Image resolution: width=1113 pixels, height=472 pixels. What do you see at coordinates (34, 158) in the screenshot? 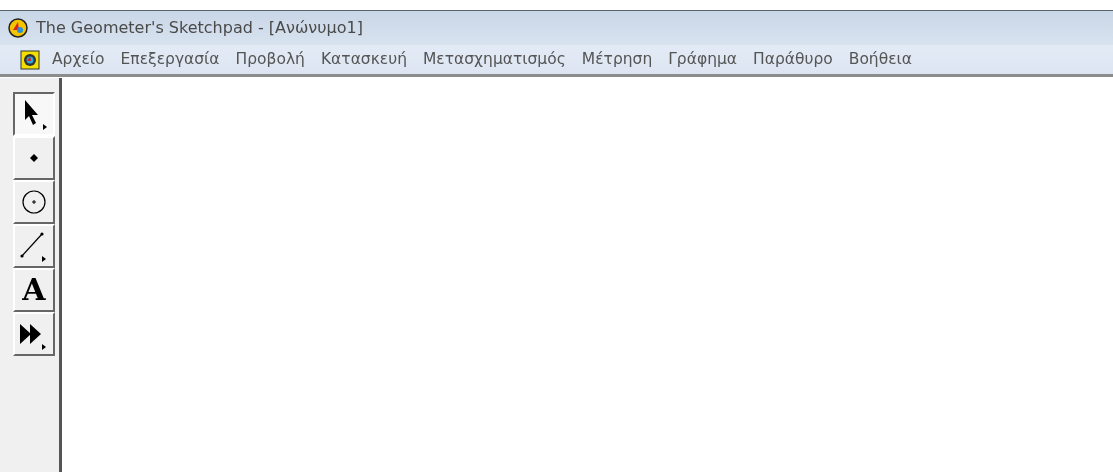
I see `point-icon` at bounding box center [34, 158].